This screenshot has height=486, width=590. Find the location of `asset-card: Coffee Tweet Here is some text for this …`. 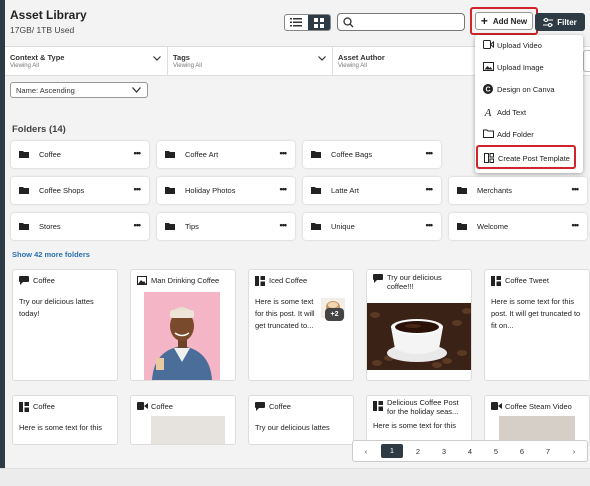

asset-card: Coffee Tweet Here is some text for this … is located at coordinates (537, 325).